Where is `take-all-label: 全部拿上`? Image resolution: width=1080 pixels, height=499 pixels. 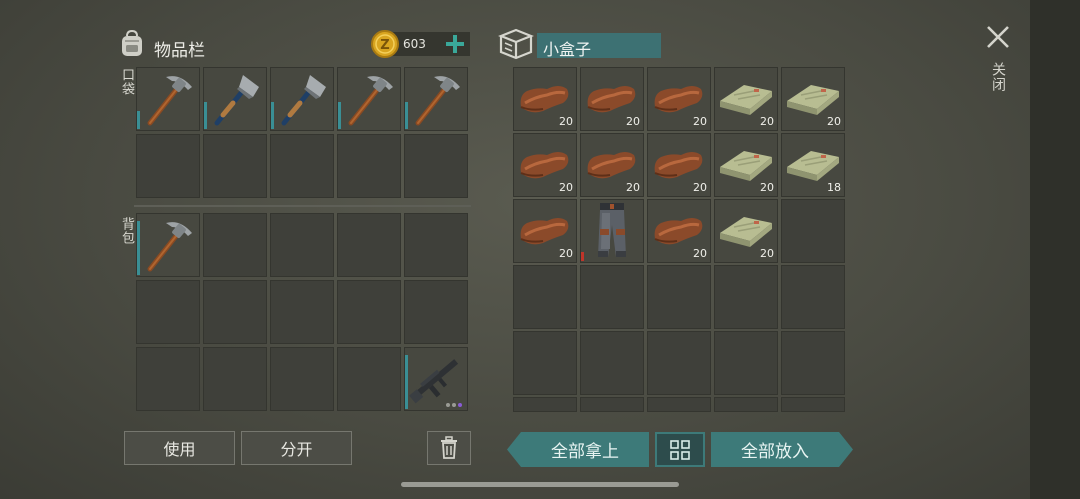 take-all-label: 全部拿上 is located at coordinates (585, 452).